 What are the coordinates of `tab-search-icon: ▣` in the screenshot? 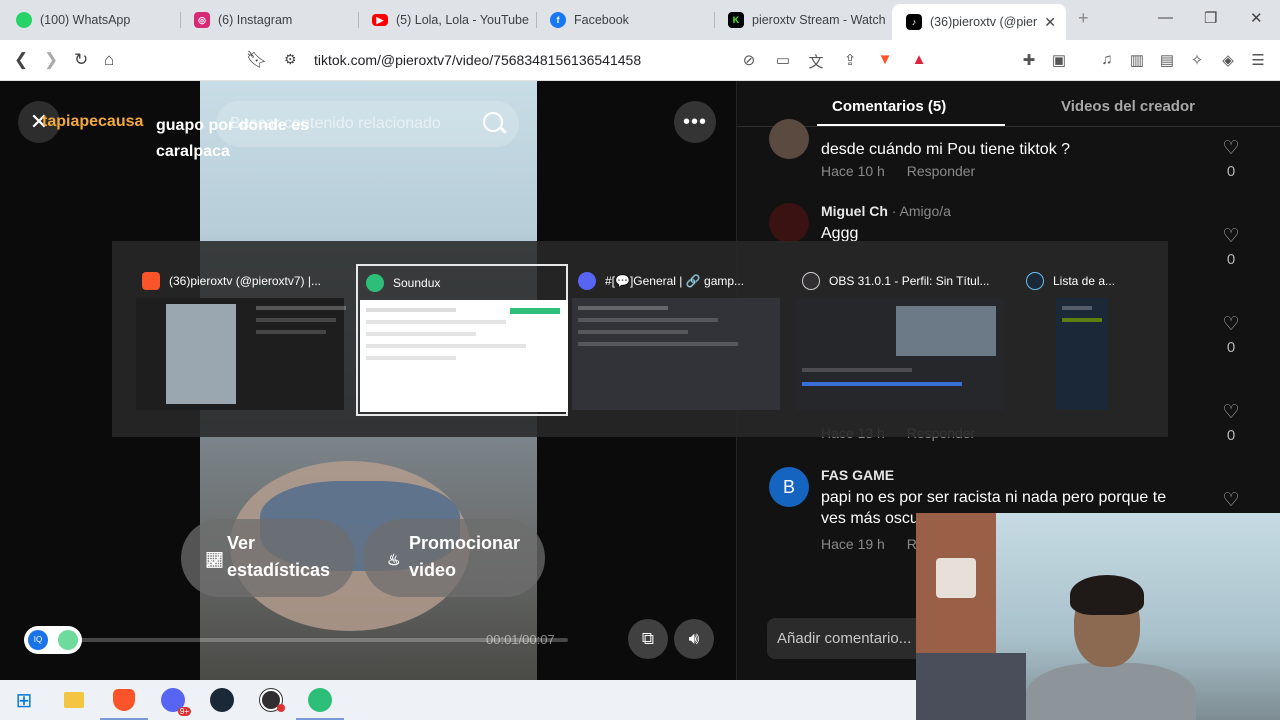 It's located at (1059, 60).